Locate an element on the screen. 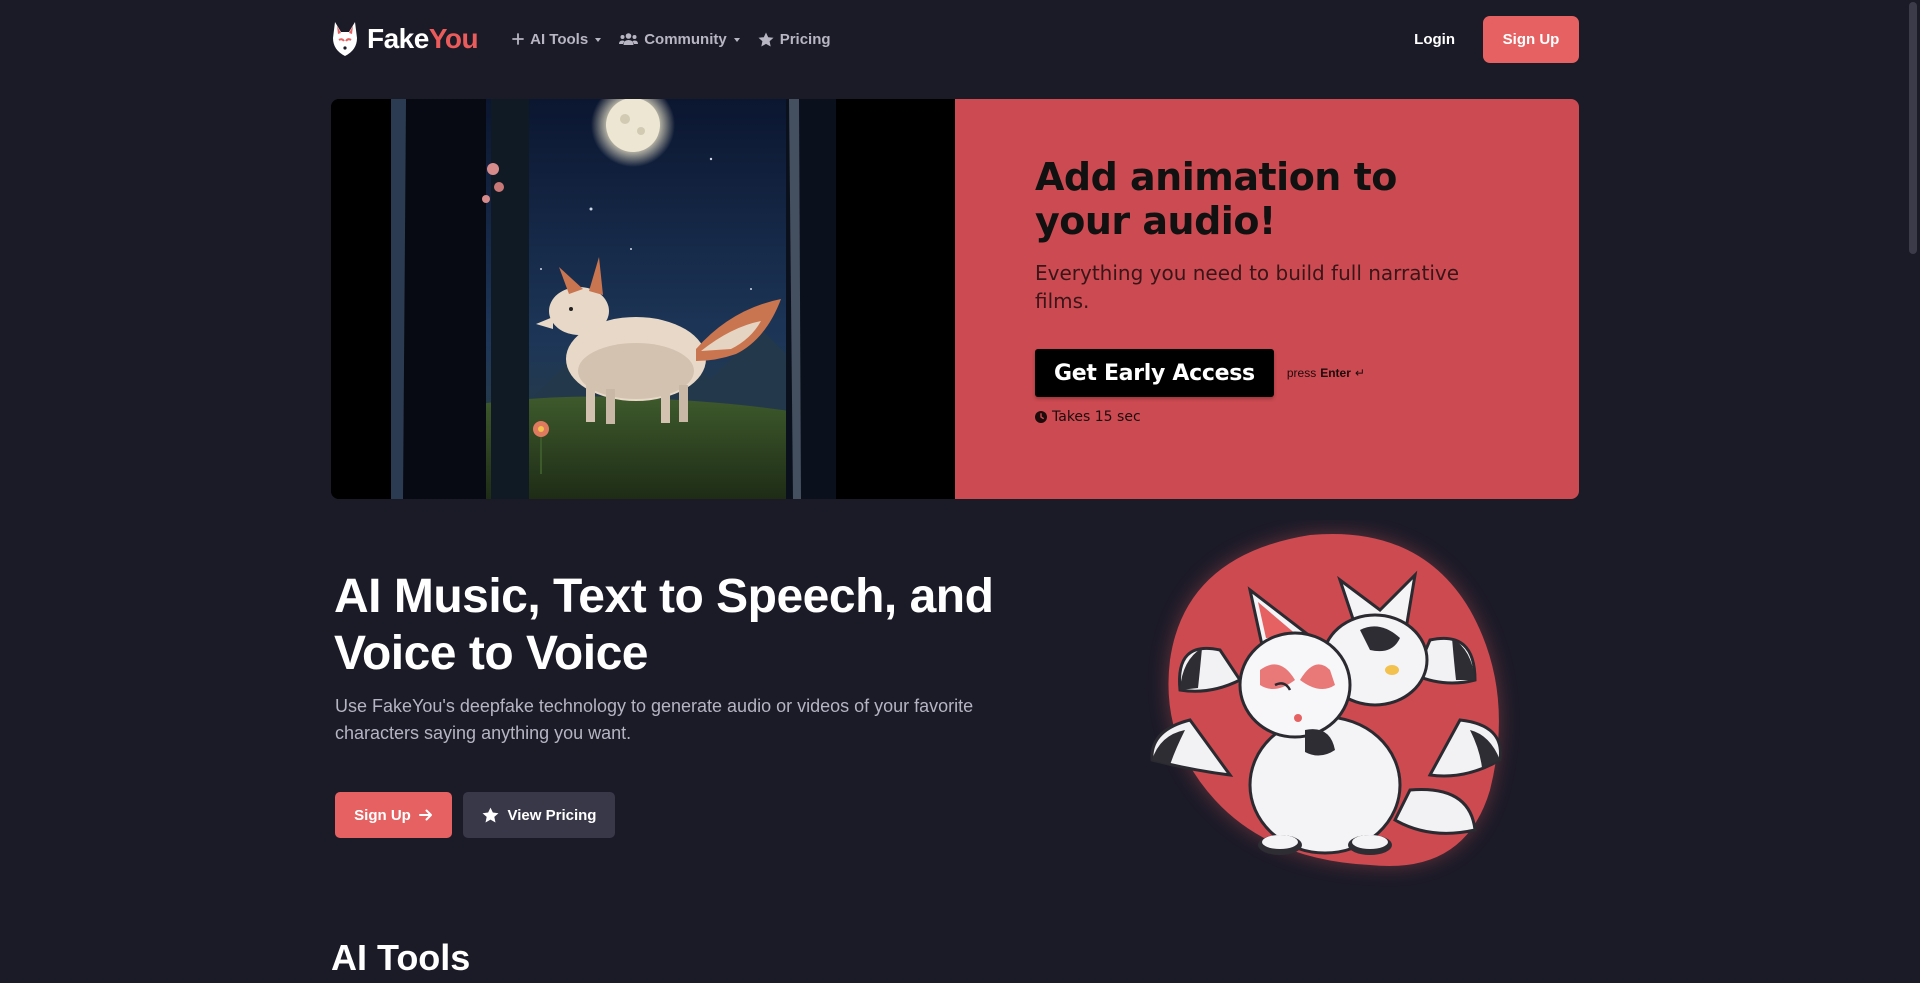 The width and height of the screenshot is (1920, 983). fox-moonlit-forest-illustration is located at coordinates (643, 299).